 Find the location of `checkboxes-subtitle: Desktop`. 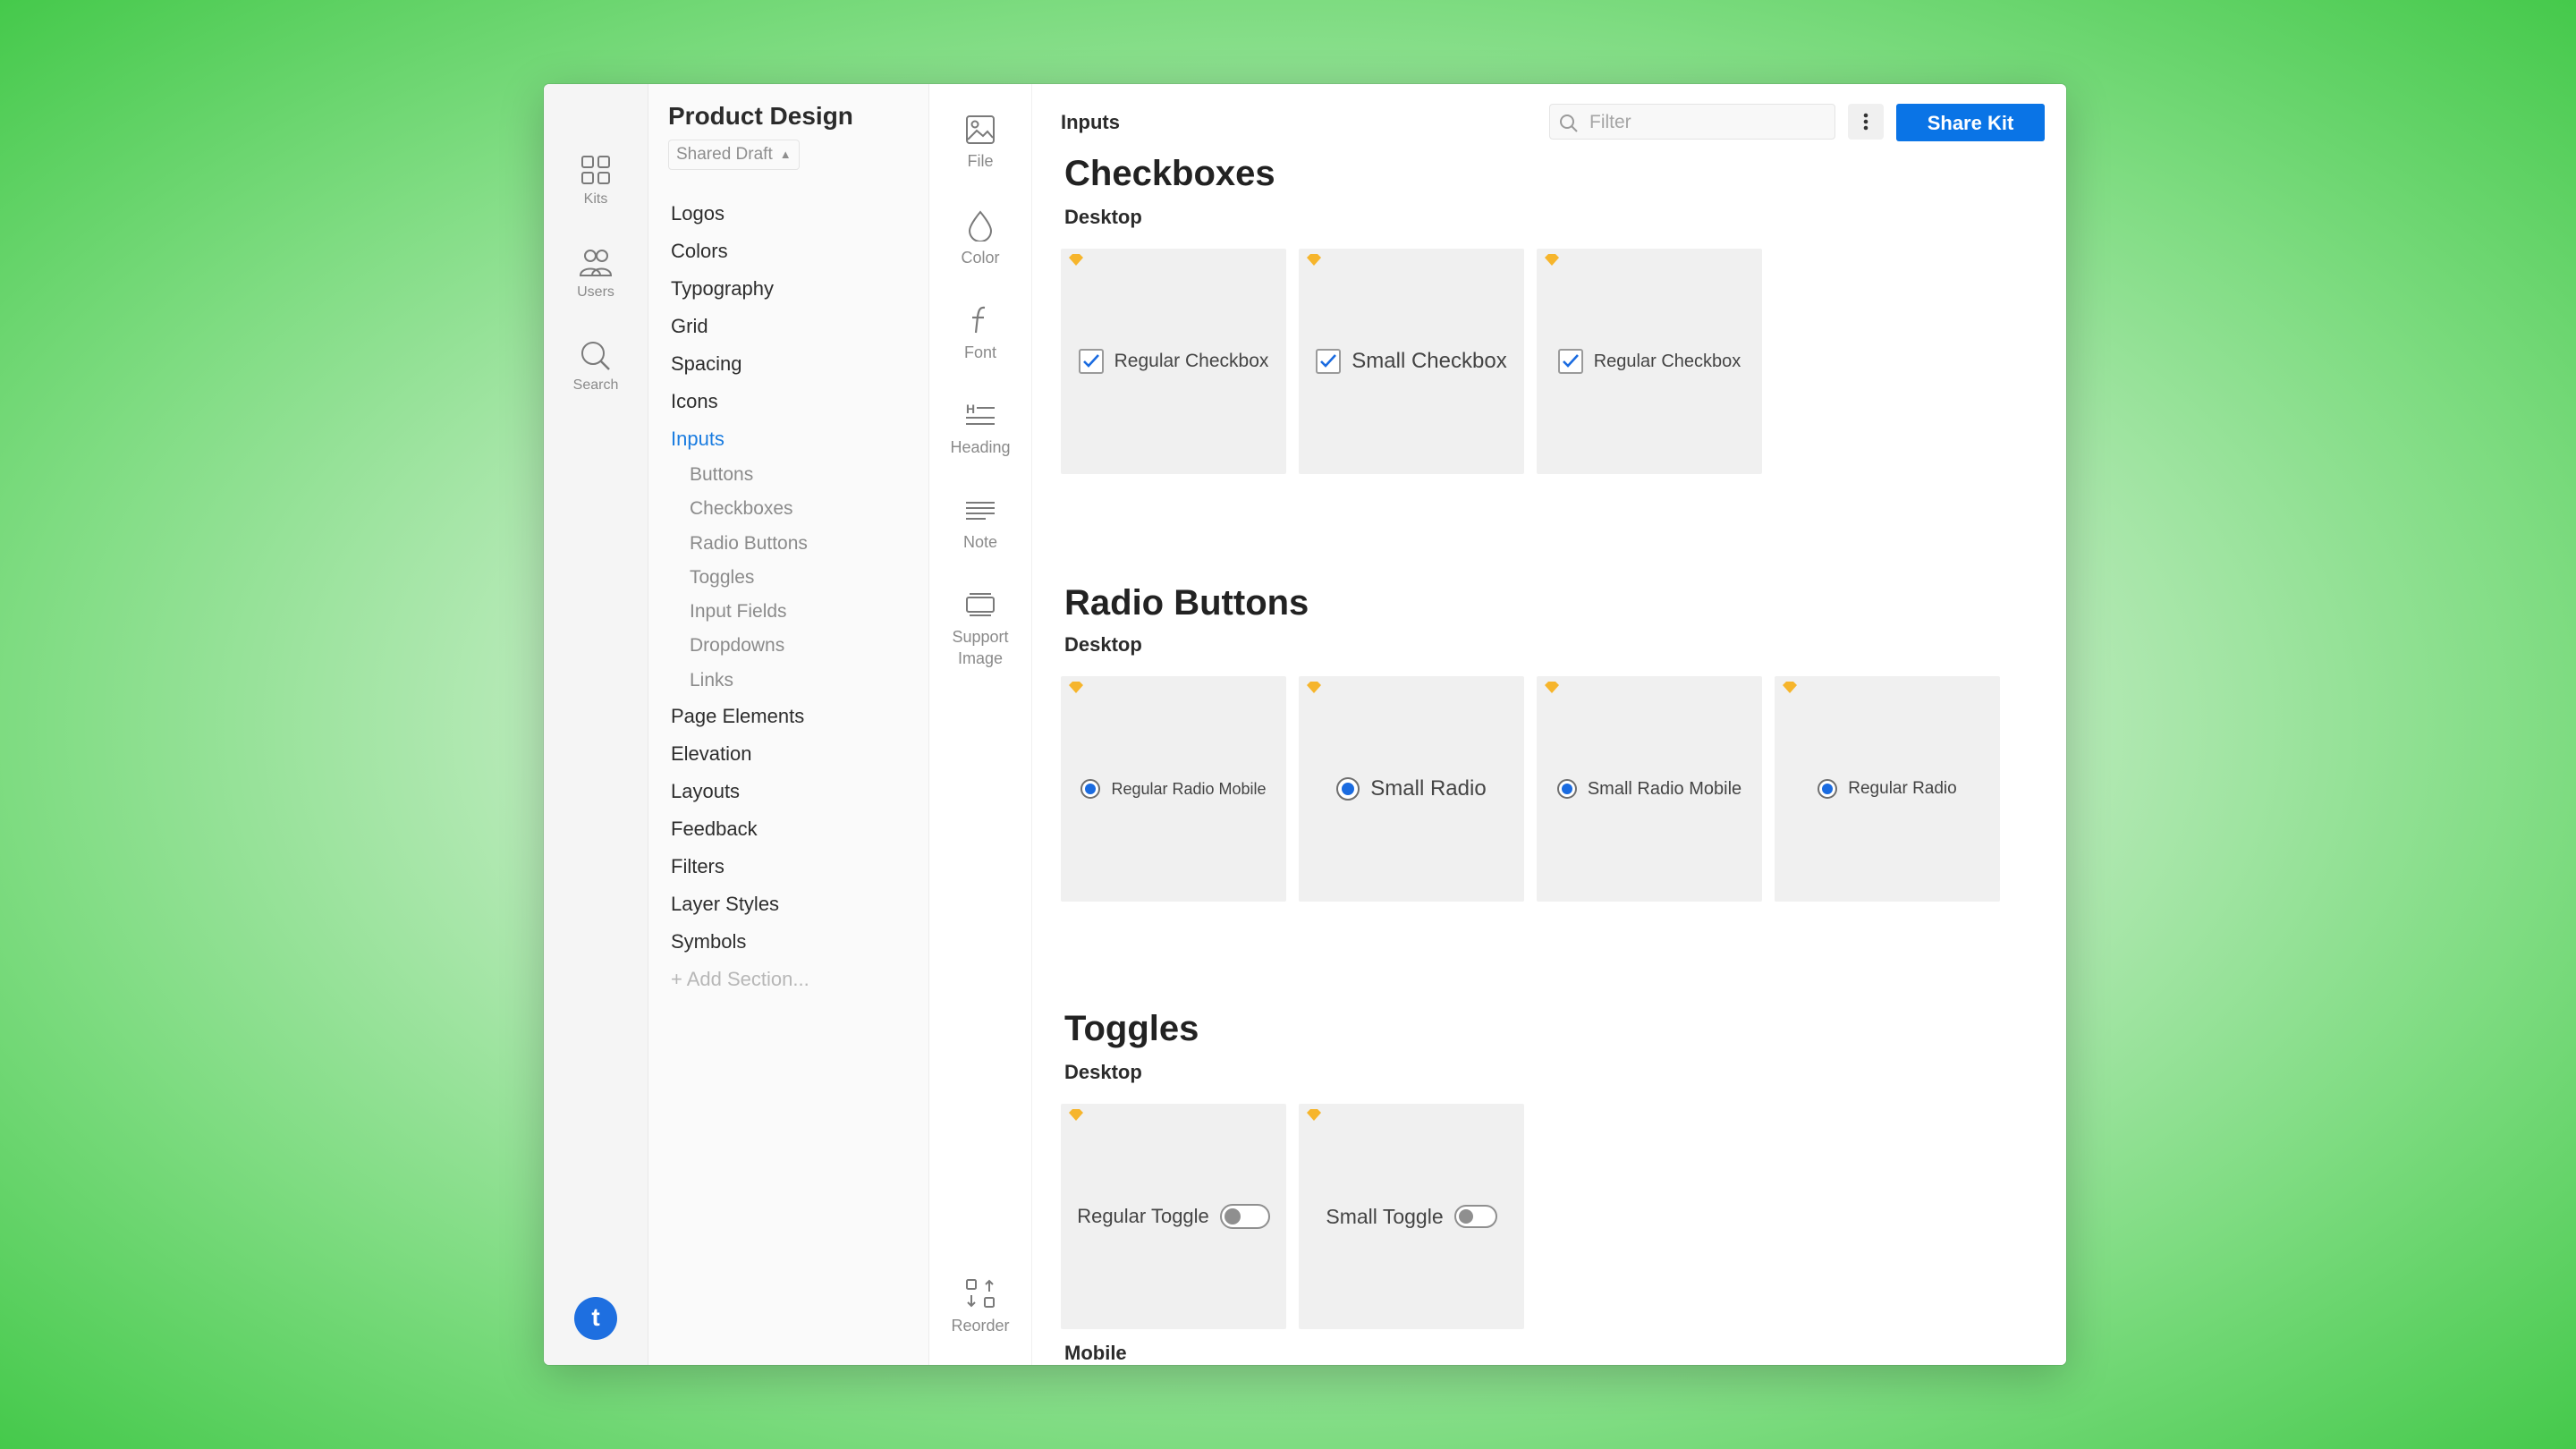

checkboxes-subtitle: Desktop is located at coordinates (1103, 217).